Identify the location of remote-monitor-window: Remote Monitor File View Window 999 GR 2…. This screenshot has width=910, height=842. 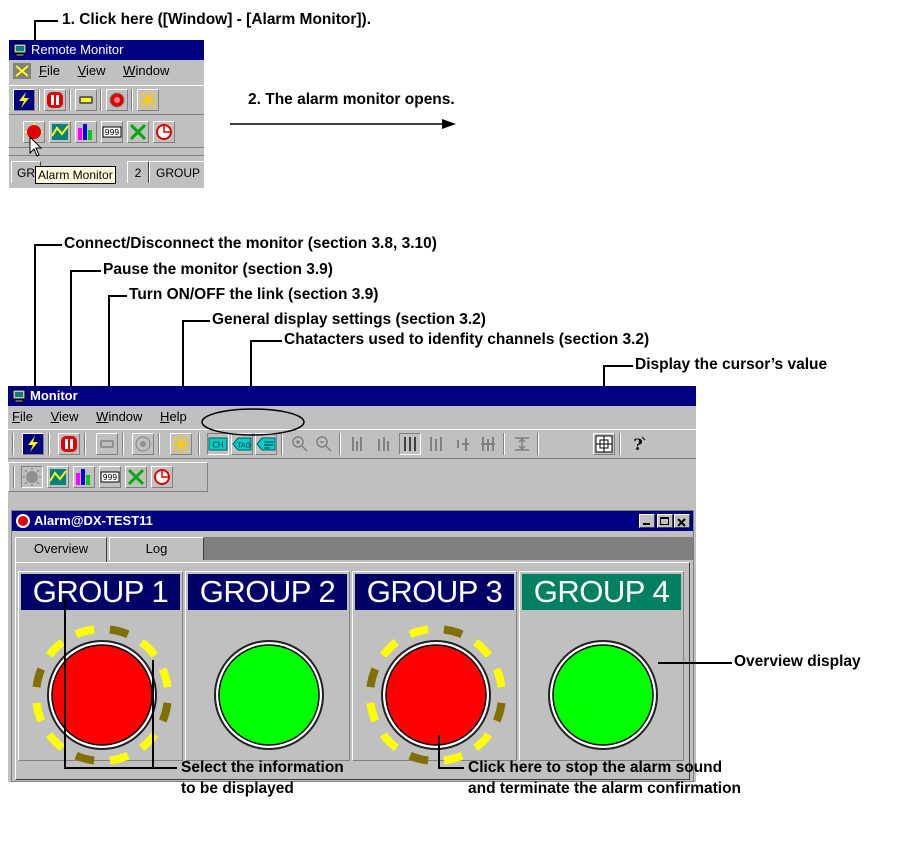
(106, 114).